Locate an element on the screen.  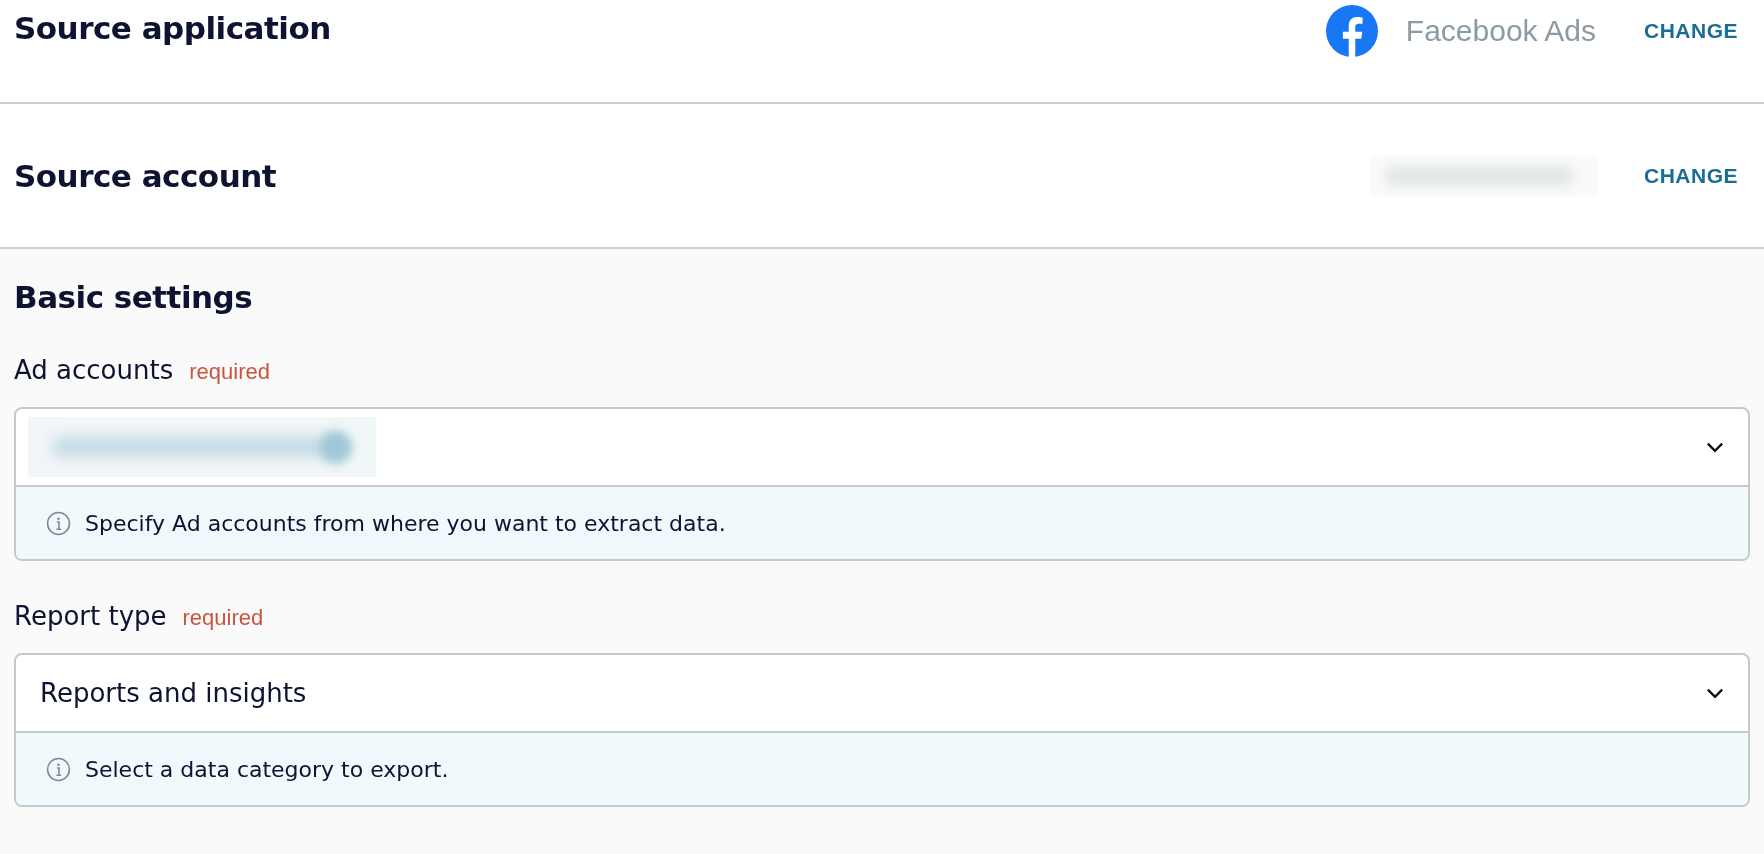
hint-text: Select a data category to export. is located at coordinates (267, 769).